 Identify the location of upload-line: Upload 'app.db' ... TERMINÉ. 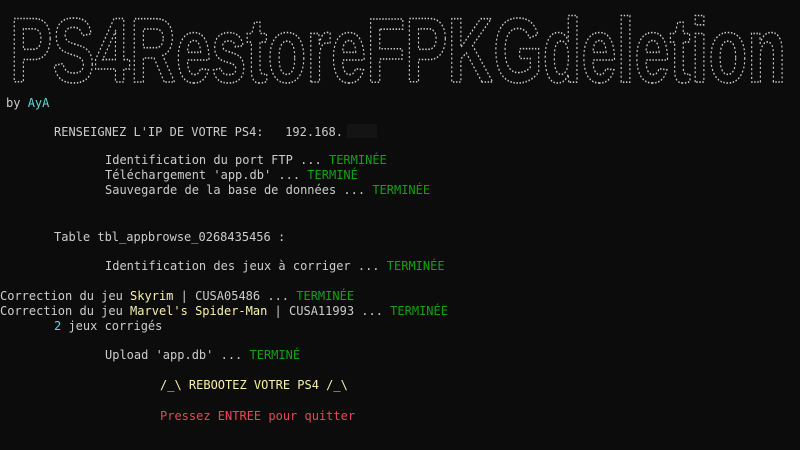
(202, 355).